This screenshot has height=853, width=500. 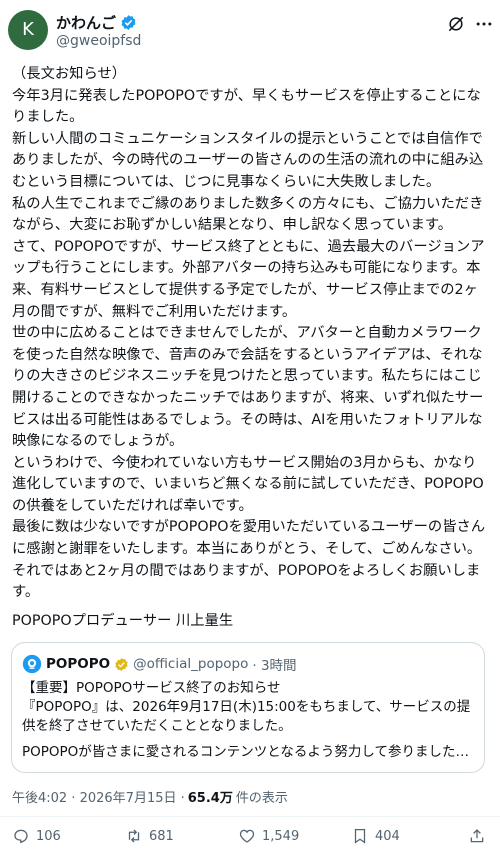 I want to click on more-options-icon, so click(x=484, y=24).